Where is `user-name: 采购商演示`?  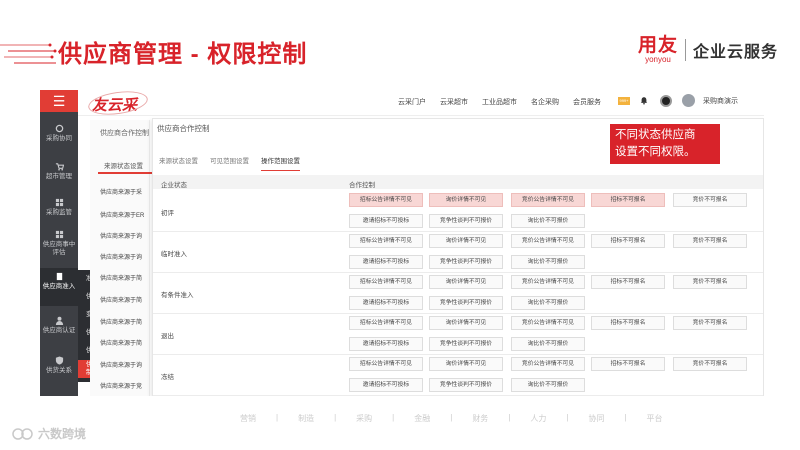
user-name: 采购商演示 is located at coordinates (720, 101).